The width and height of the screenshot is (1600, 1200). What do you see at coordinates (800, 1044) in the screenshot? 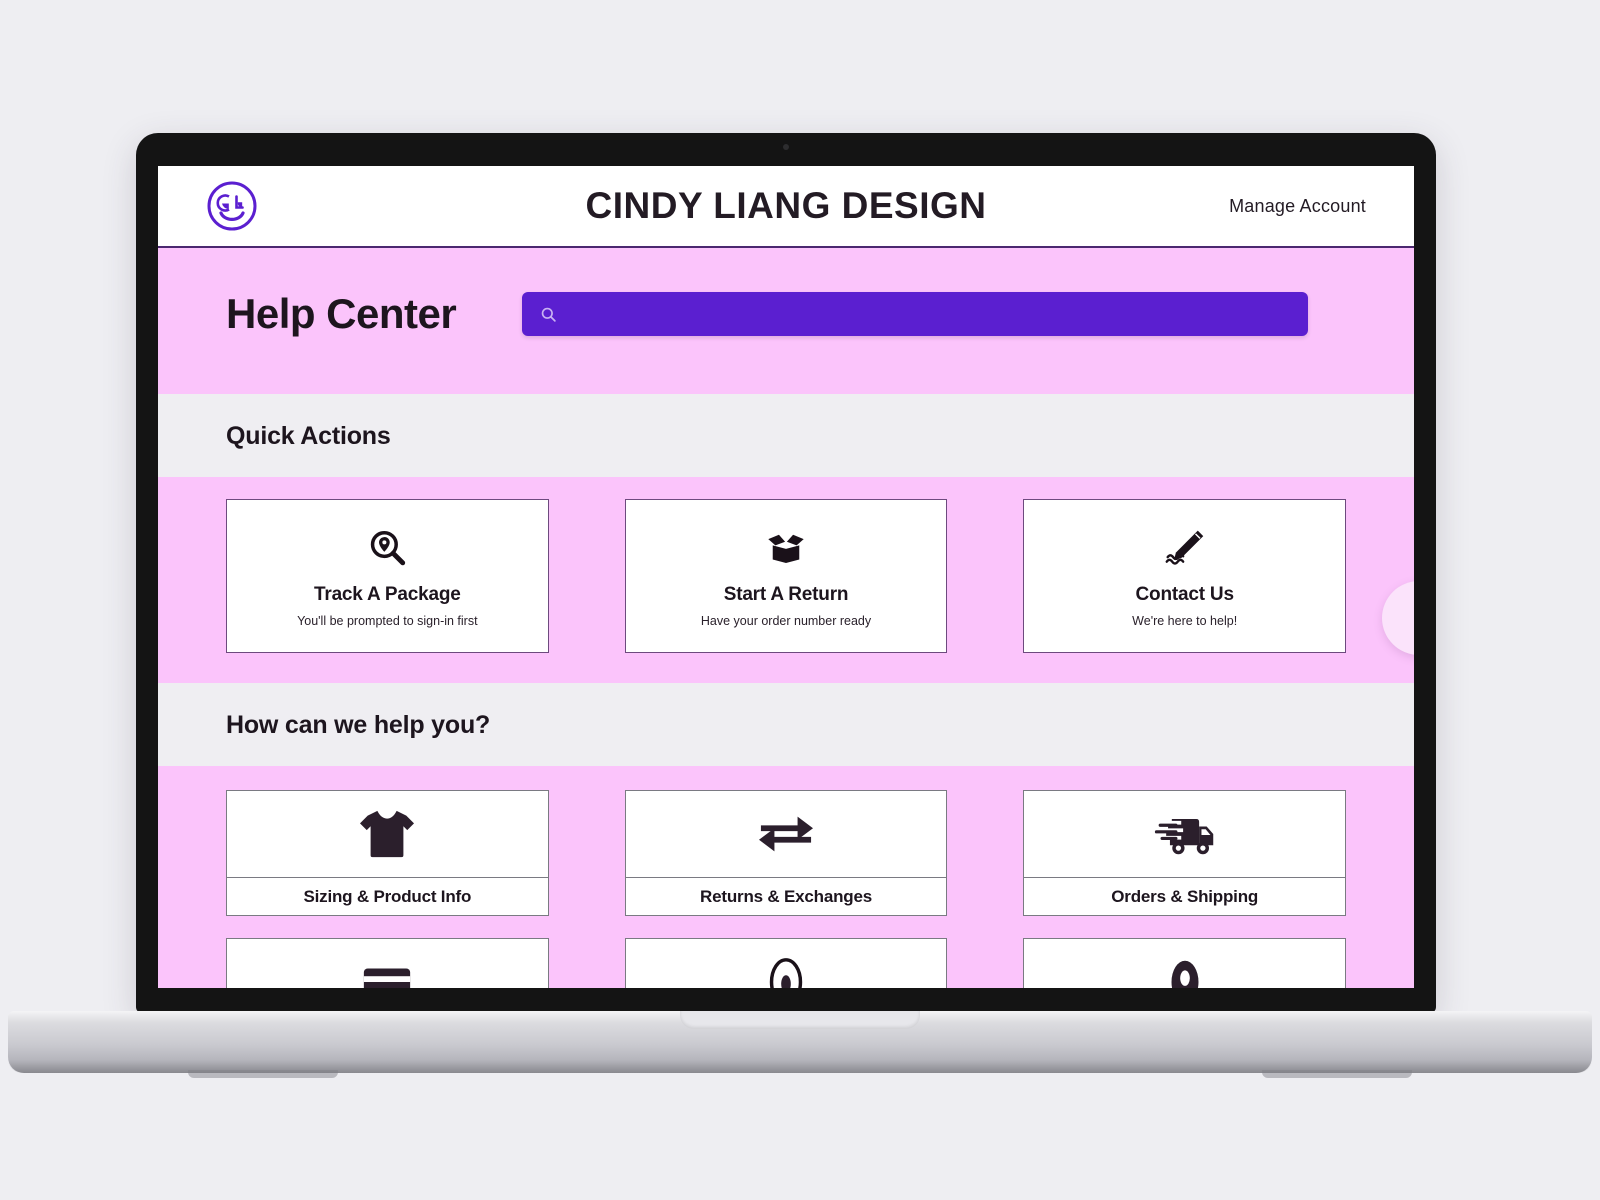
I see `laptop-base` at bounding box center [800, 1044].